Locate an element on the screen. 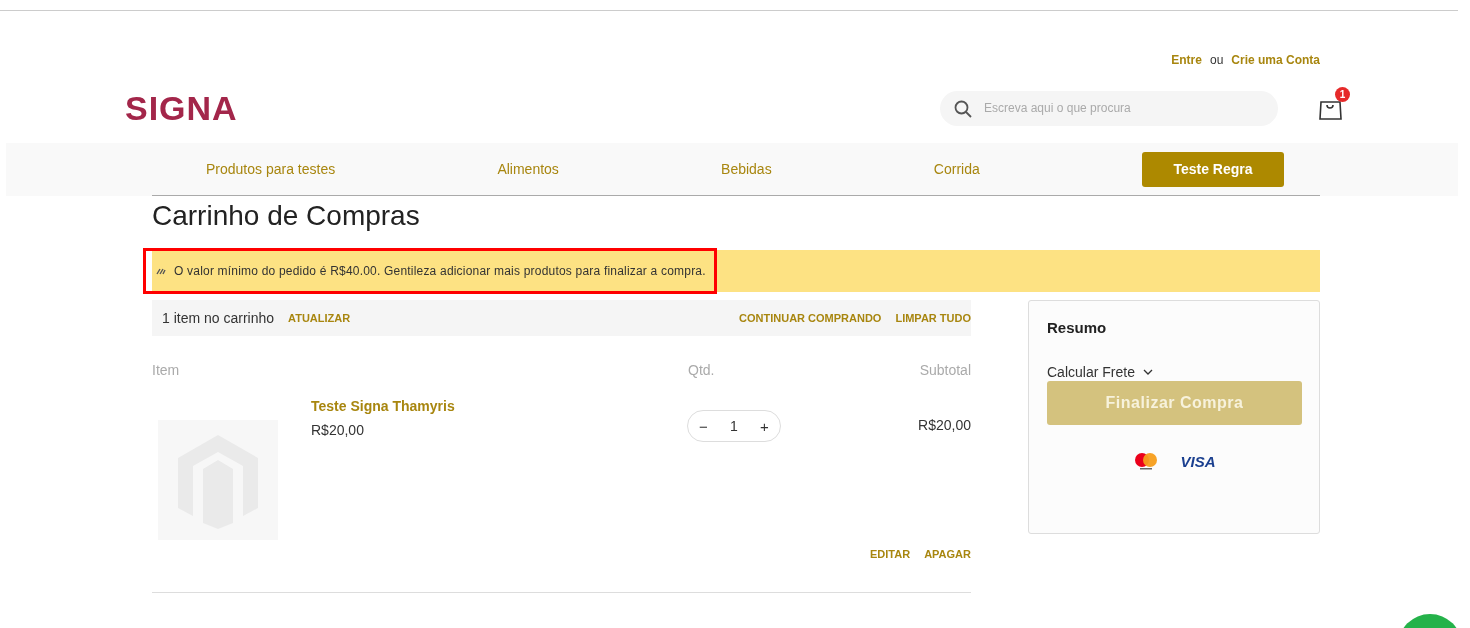  chevron-icon is located at coordinates (1147, 372).